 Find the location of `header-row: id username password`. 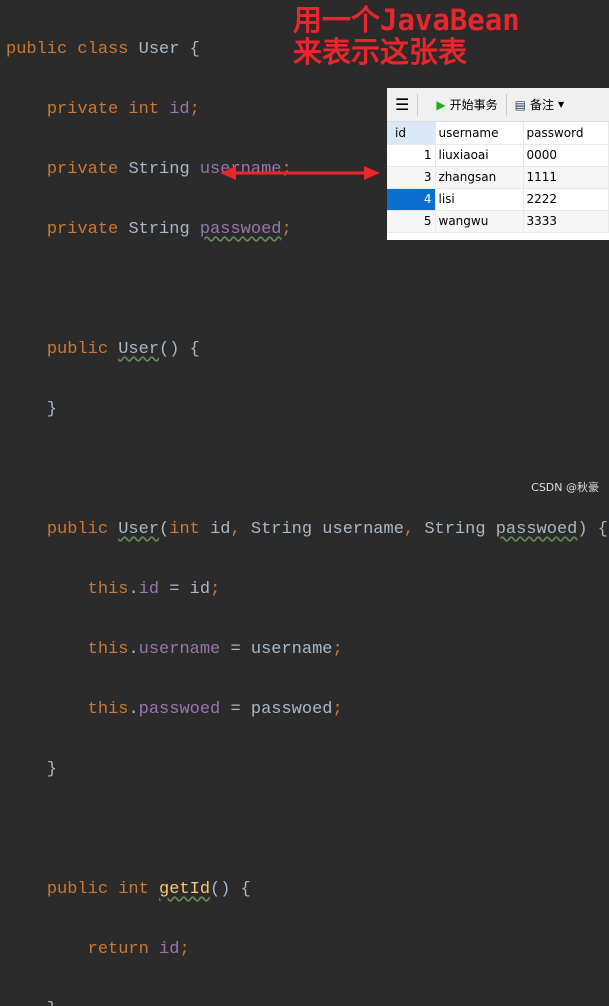

header-row: id username password is located at coordinates (498, 133).